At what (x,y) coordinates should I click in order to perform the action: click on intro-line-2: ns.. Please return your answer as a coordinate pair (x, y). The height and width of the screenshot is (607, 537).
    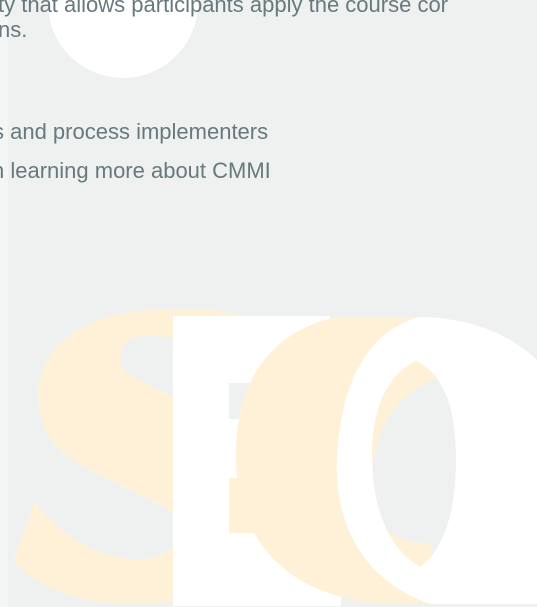
    Looking at the image, I should click on (14, 29).